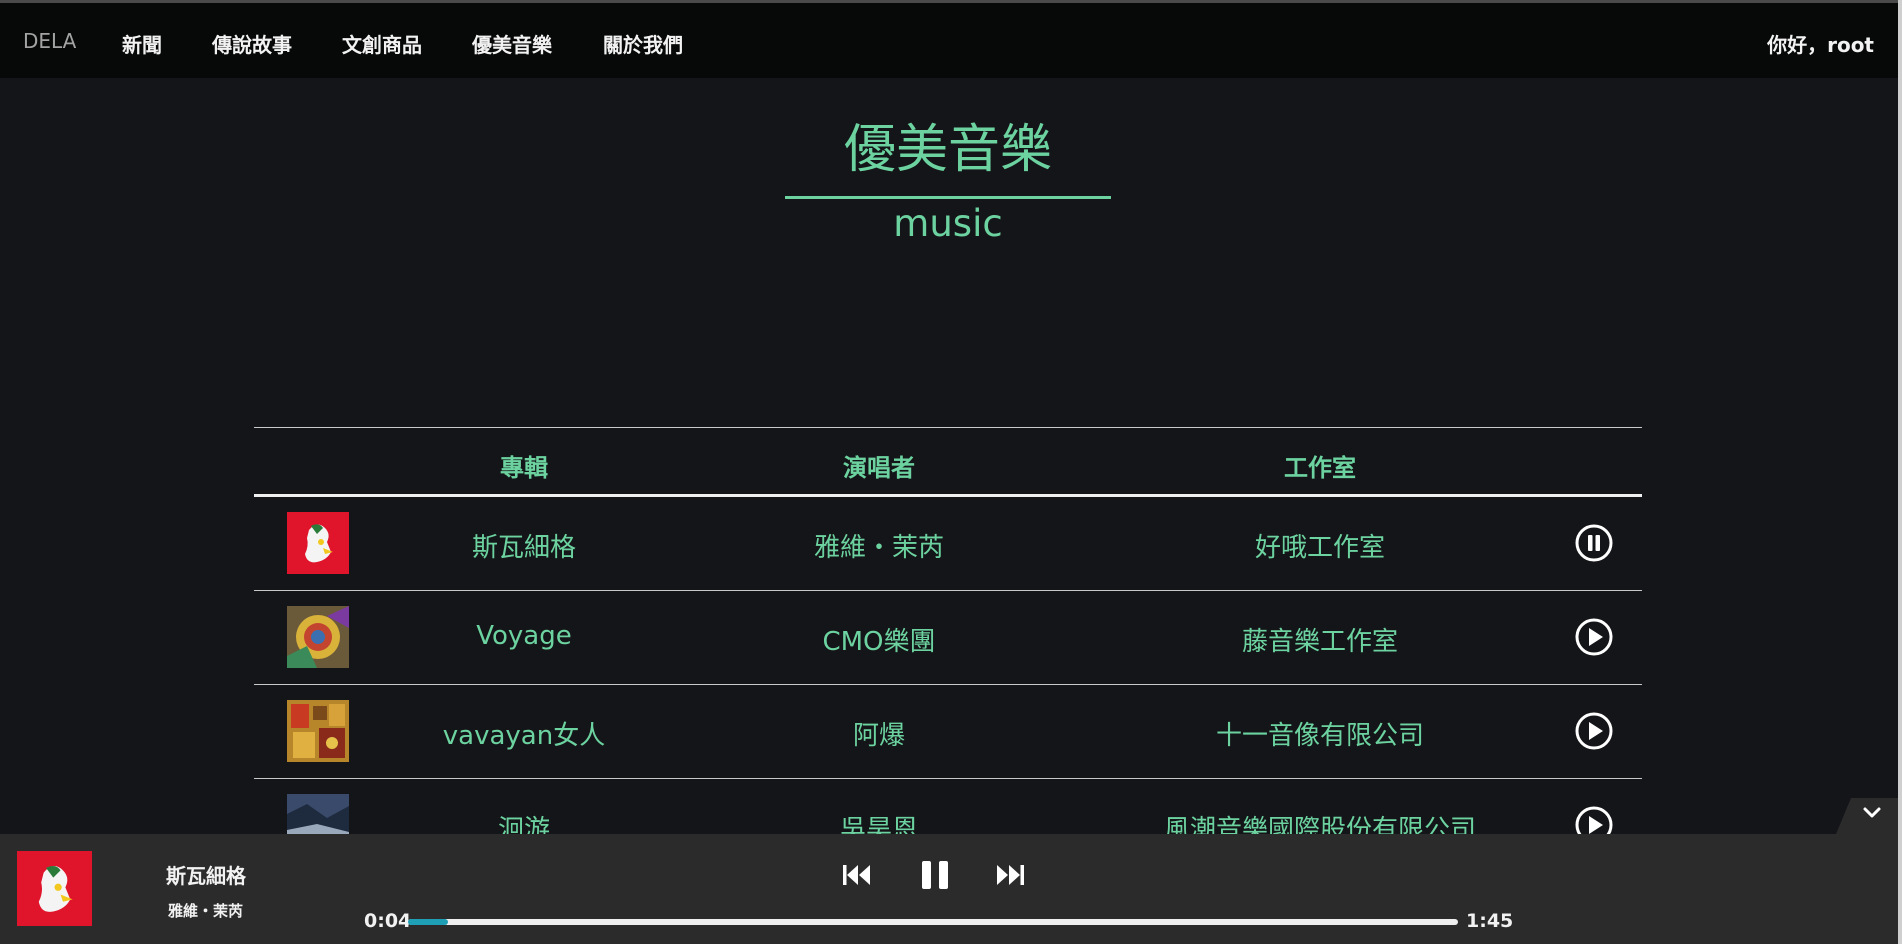  What do you see at coordinates (252, 43) in the screenshot?
I see `nav-item-legends: 傳說故事` at bounding box center [252, 43].